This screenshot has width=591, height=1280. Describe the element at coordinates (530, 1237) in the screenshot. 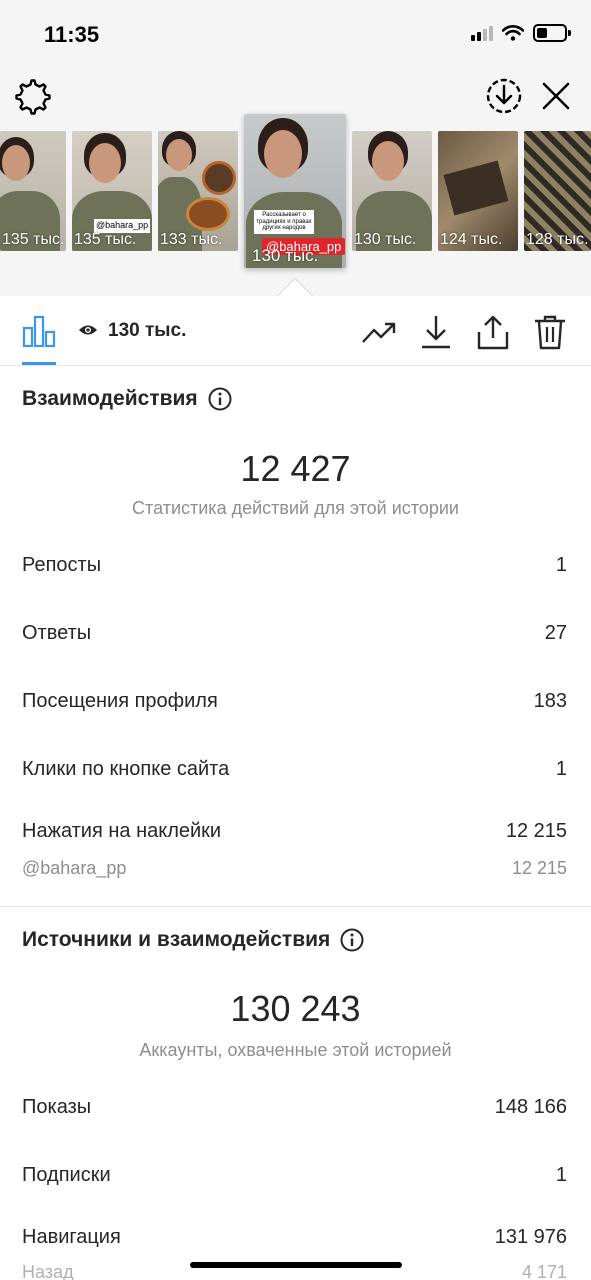

I see `navigation-value: 131 976` at that location.